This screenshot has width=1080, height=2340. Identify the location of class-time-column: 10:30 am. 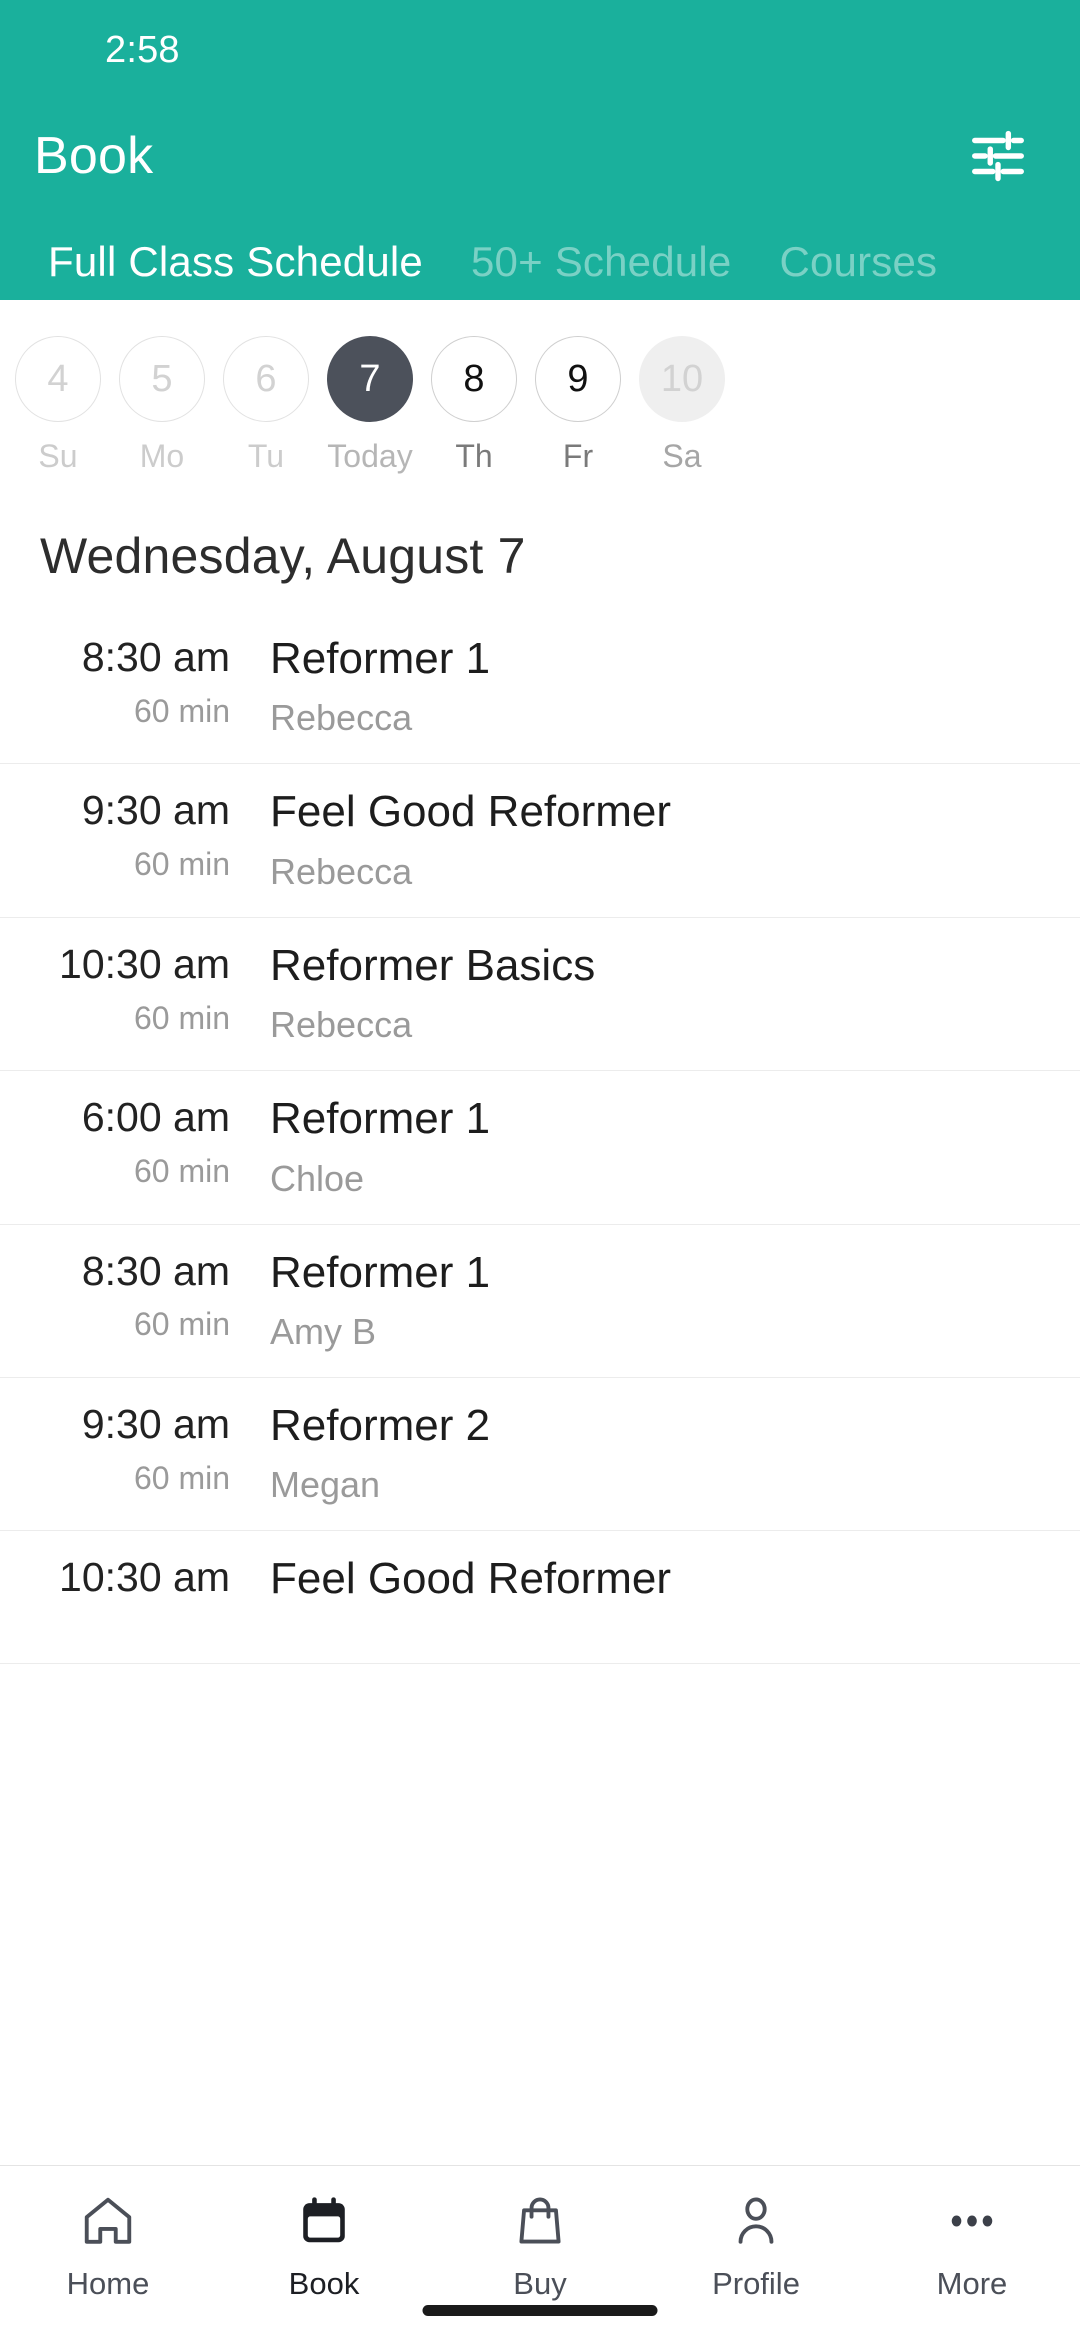
(135, 1583).